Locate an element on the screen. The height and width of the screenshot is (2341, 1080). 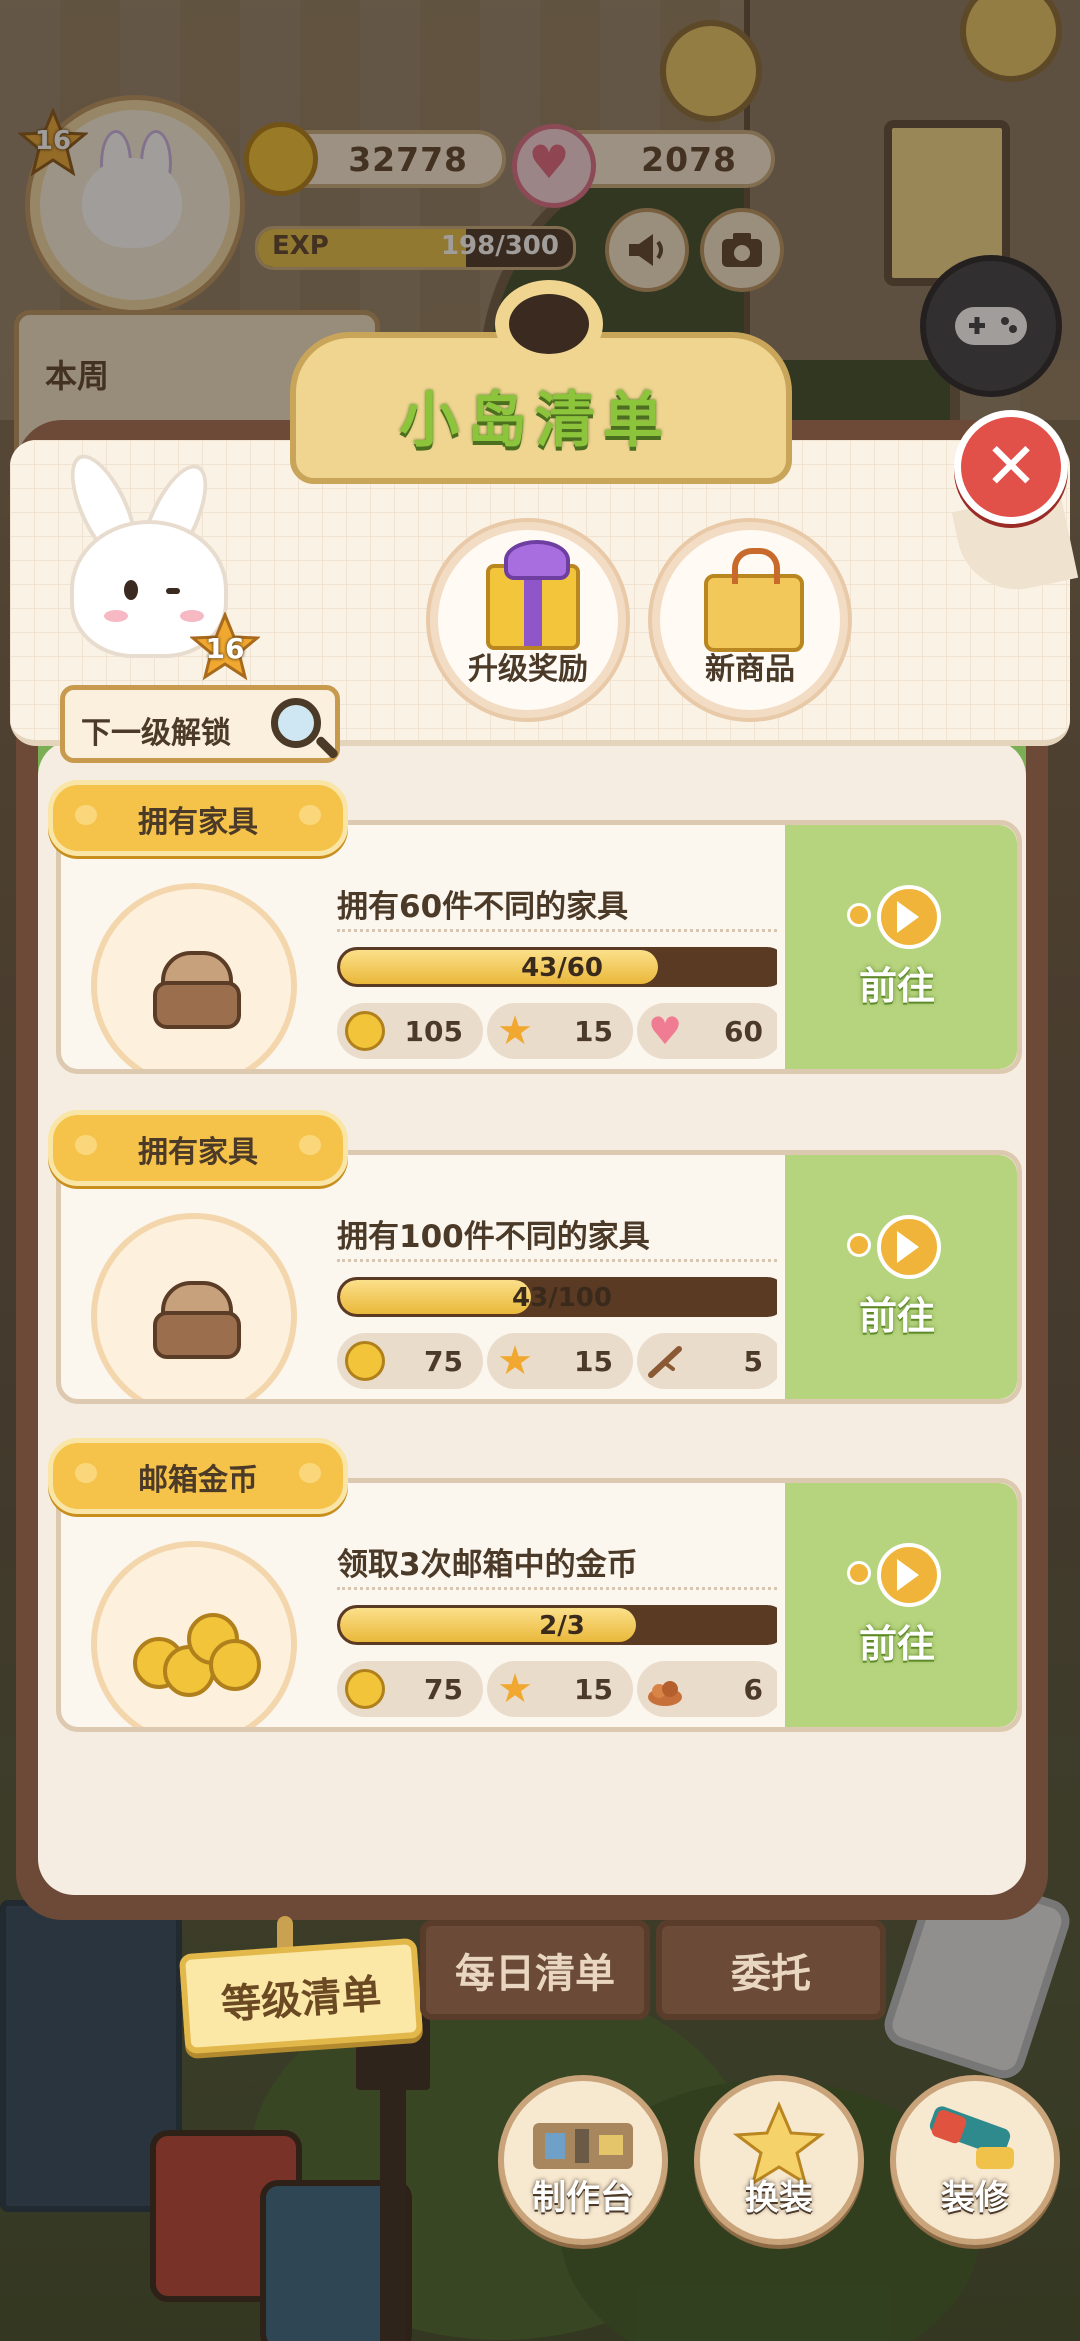
task-card-body: 领取3次邮箱中的金币 2/3 75 ★ 15 6 前往 is located at coordinates (539, 1605).